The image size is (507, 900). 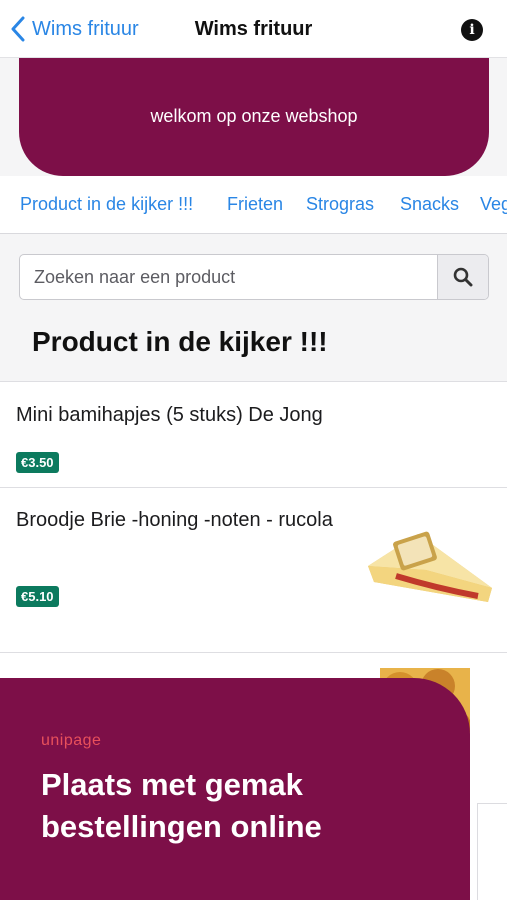 I want to click on search-button, so click(x=462, y=277).